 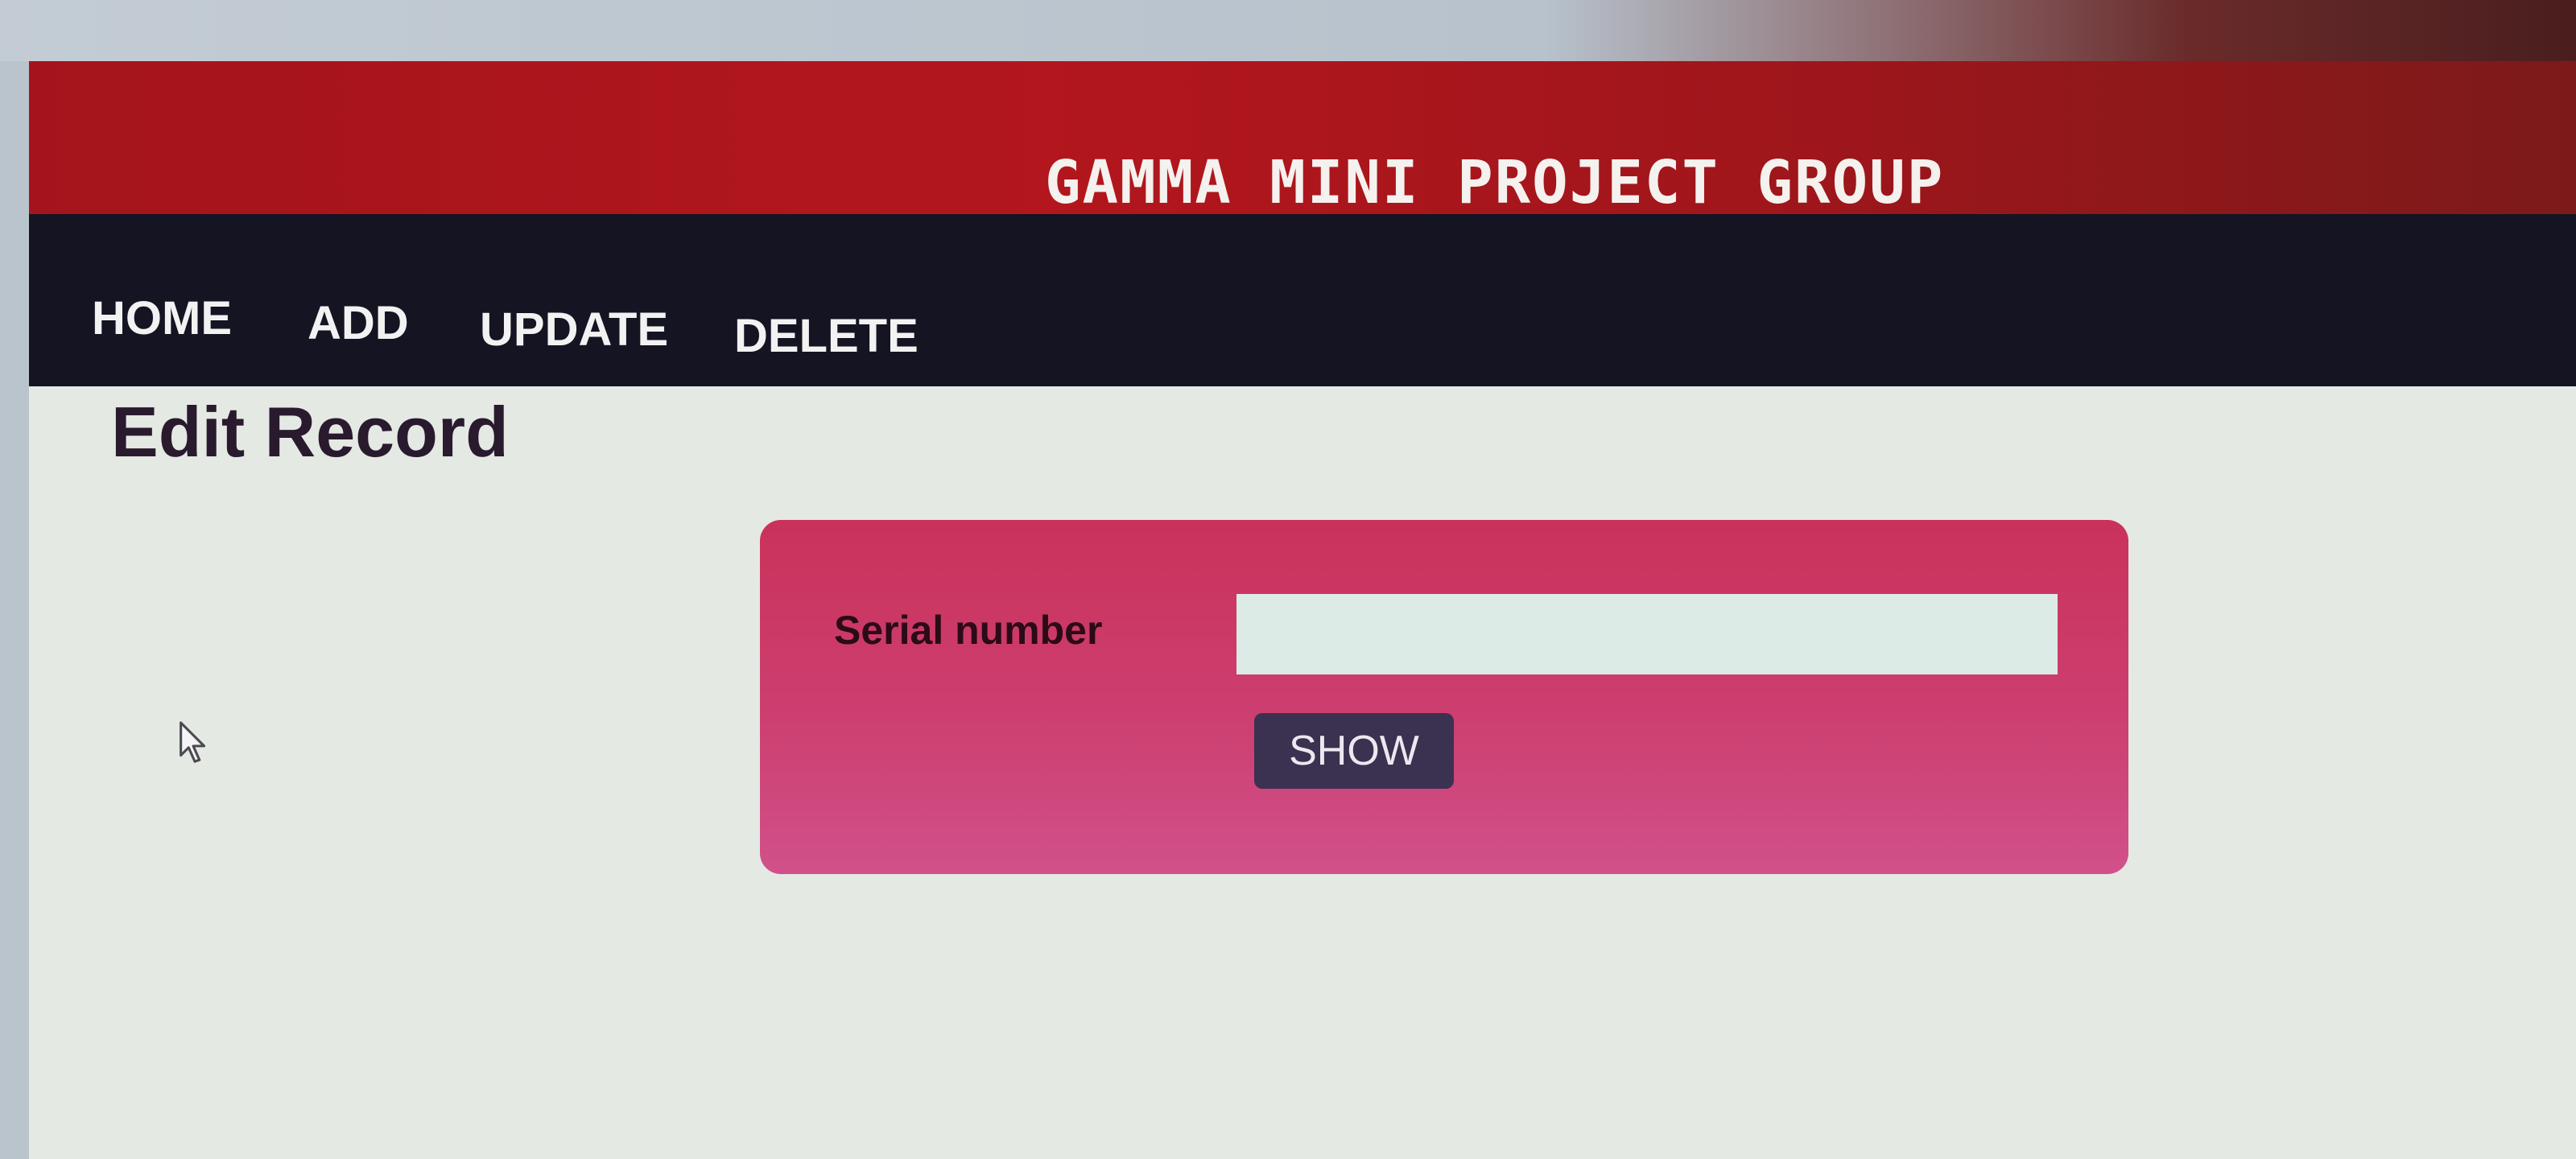 What do you see at coordinates (1495, 182) in the screenshot?
I see `site-title: GAMMA MINI PROJECT GROUP` at bounding box center [1495, 182].